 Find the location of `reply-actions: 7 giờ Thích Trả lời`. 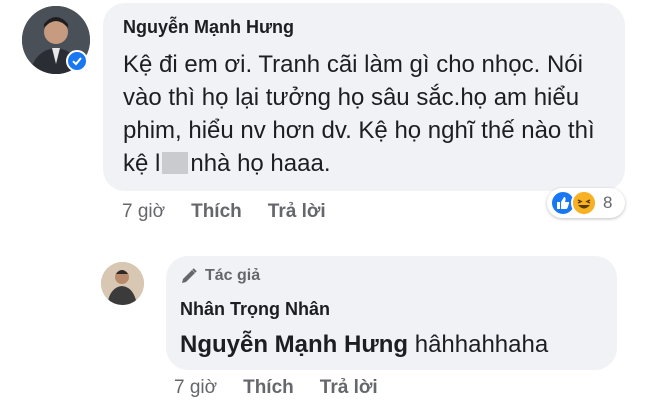

reply-actions: 7 giờ Thích Trả lời is located at coordinates (276, 388).